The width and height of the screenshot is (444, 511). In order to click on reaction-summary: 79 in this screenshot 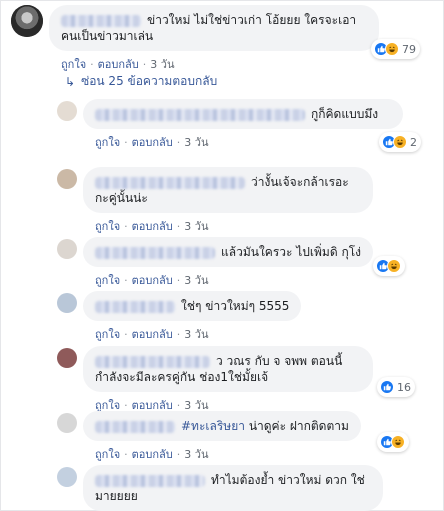, I will do `click(395, 49)`.